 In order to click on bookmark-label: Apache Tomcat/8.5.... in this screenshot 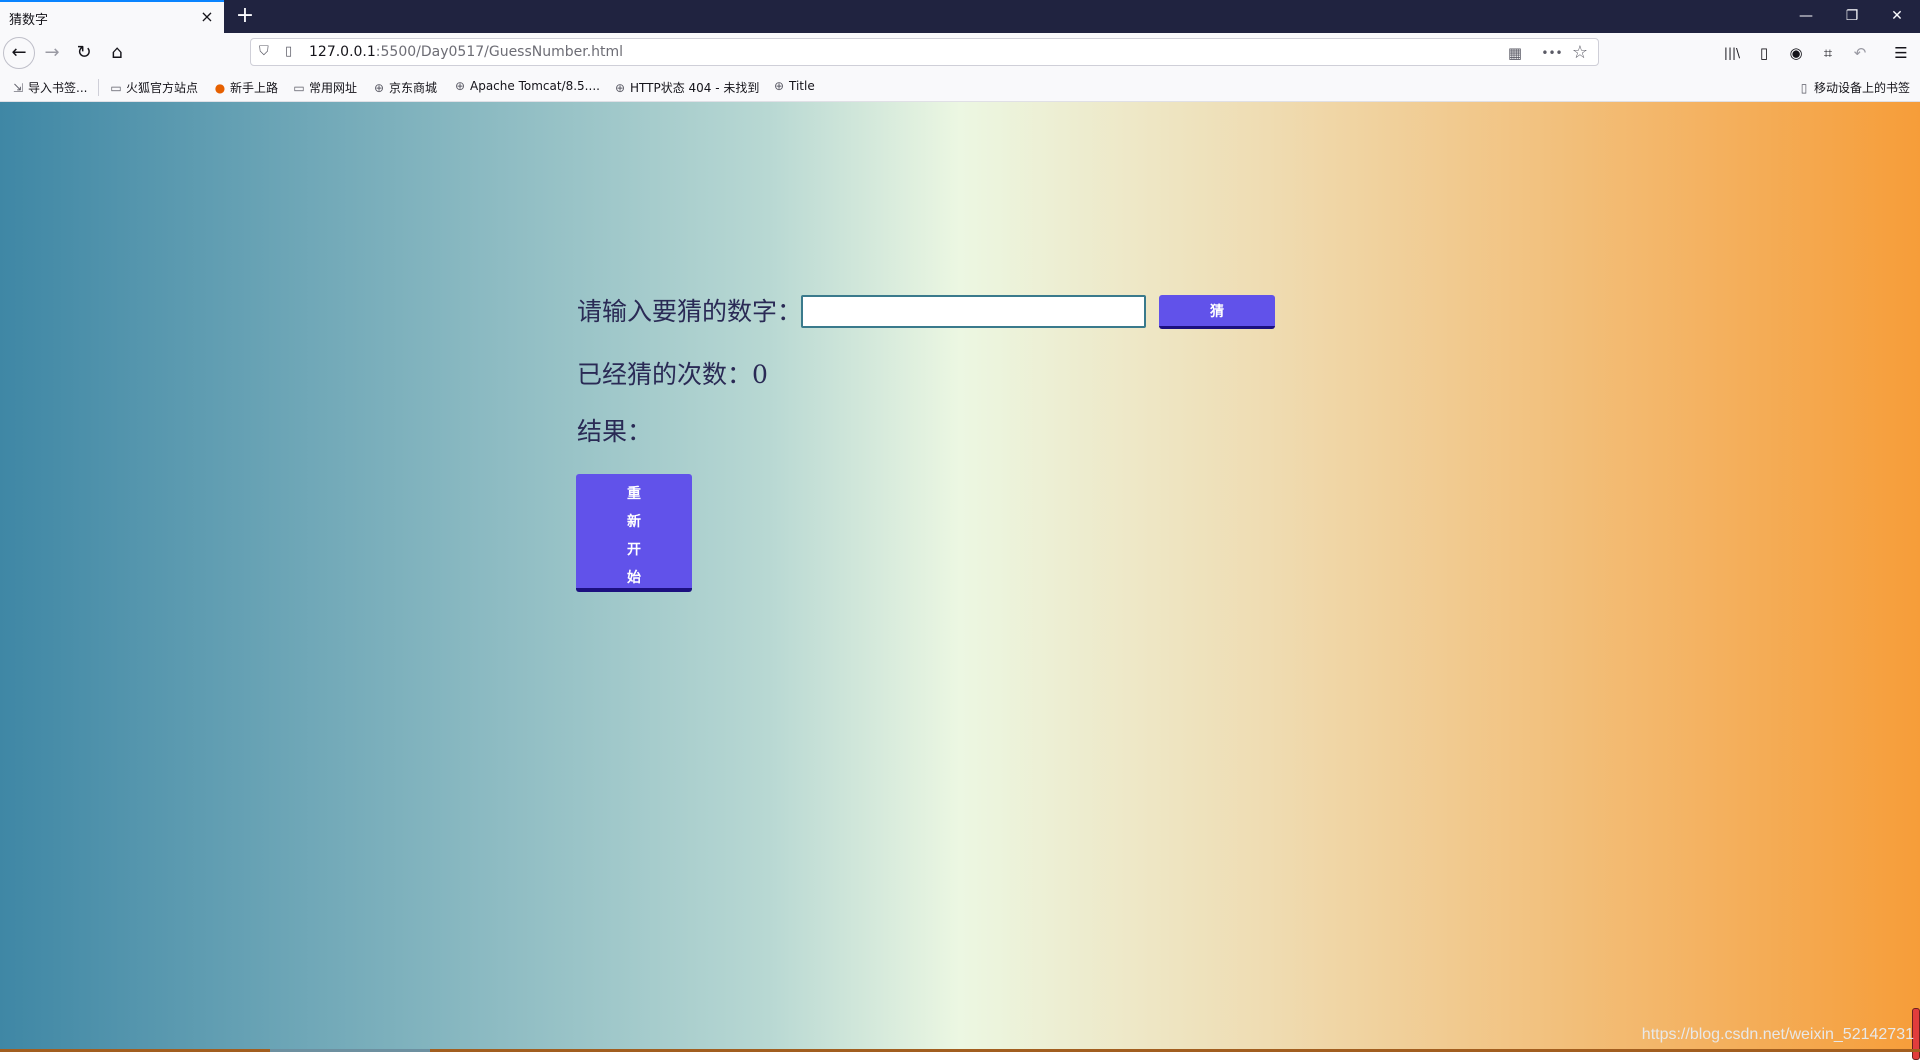, I will do `click(535, 86)`.